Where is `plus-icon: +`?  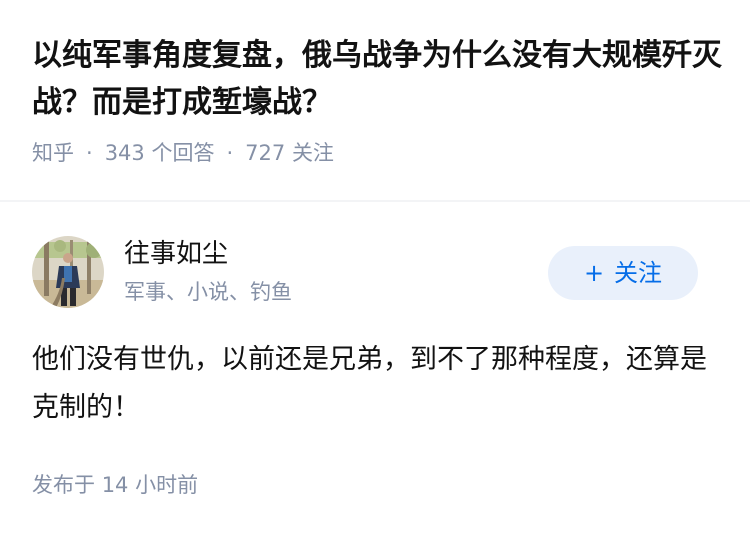 plus-icon: + is located at coordinates (594, 273).